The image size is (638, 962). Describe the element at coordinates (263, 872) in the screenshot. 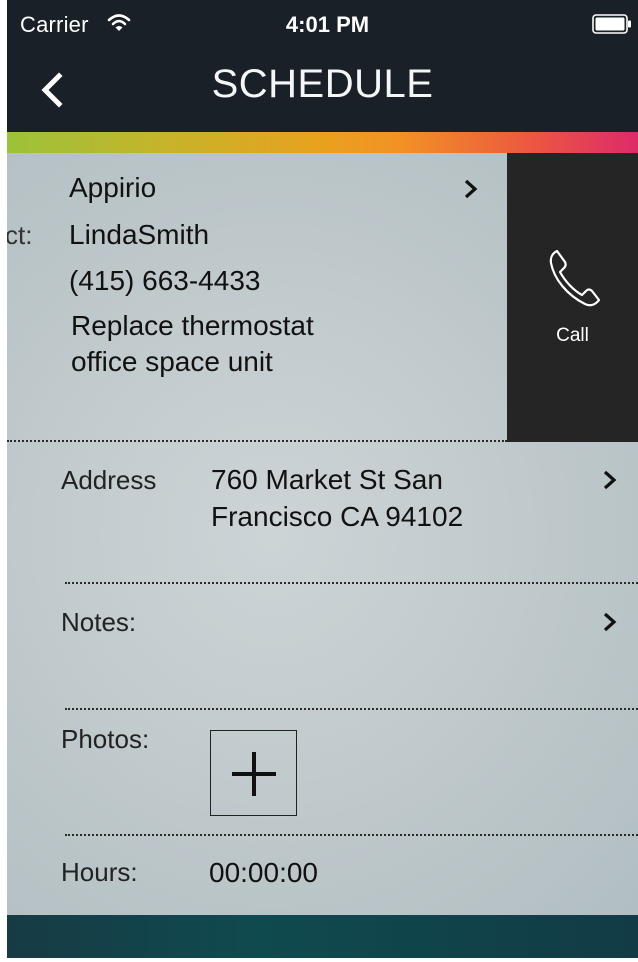

I see `hours-value: 00:00:00` at that location.